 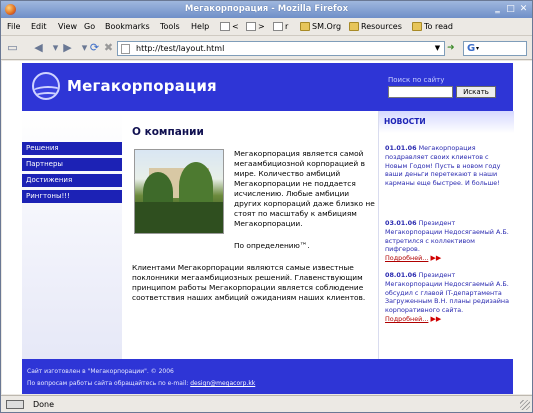 What do you see at coordinates (432, 27) in the screenshot?
I see `bookmark-to-read: To read` at bounding box center [432, 27].